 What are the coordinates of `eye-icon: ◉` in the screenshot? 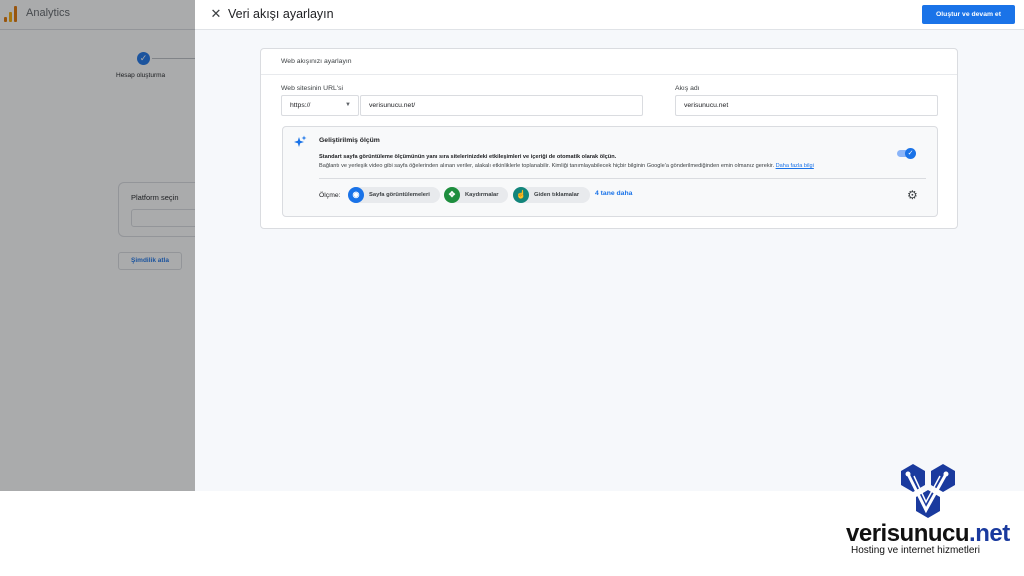 It's located at (356, 195).